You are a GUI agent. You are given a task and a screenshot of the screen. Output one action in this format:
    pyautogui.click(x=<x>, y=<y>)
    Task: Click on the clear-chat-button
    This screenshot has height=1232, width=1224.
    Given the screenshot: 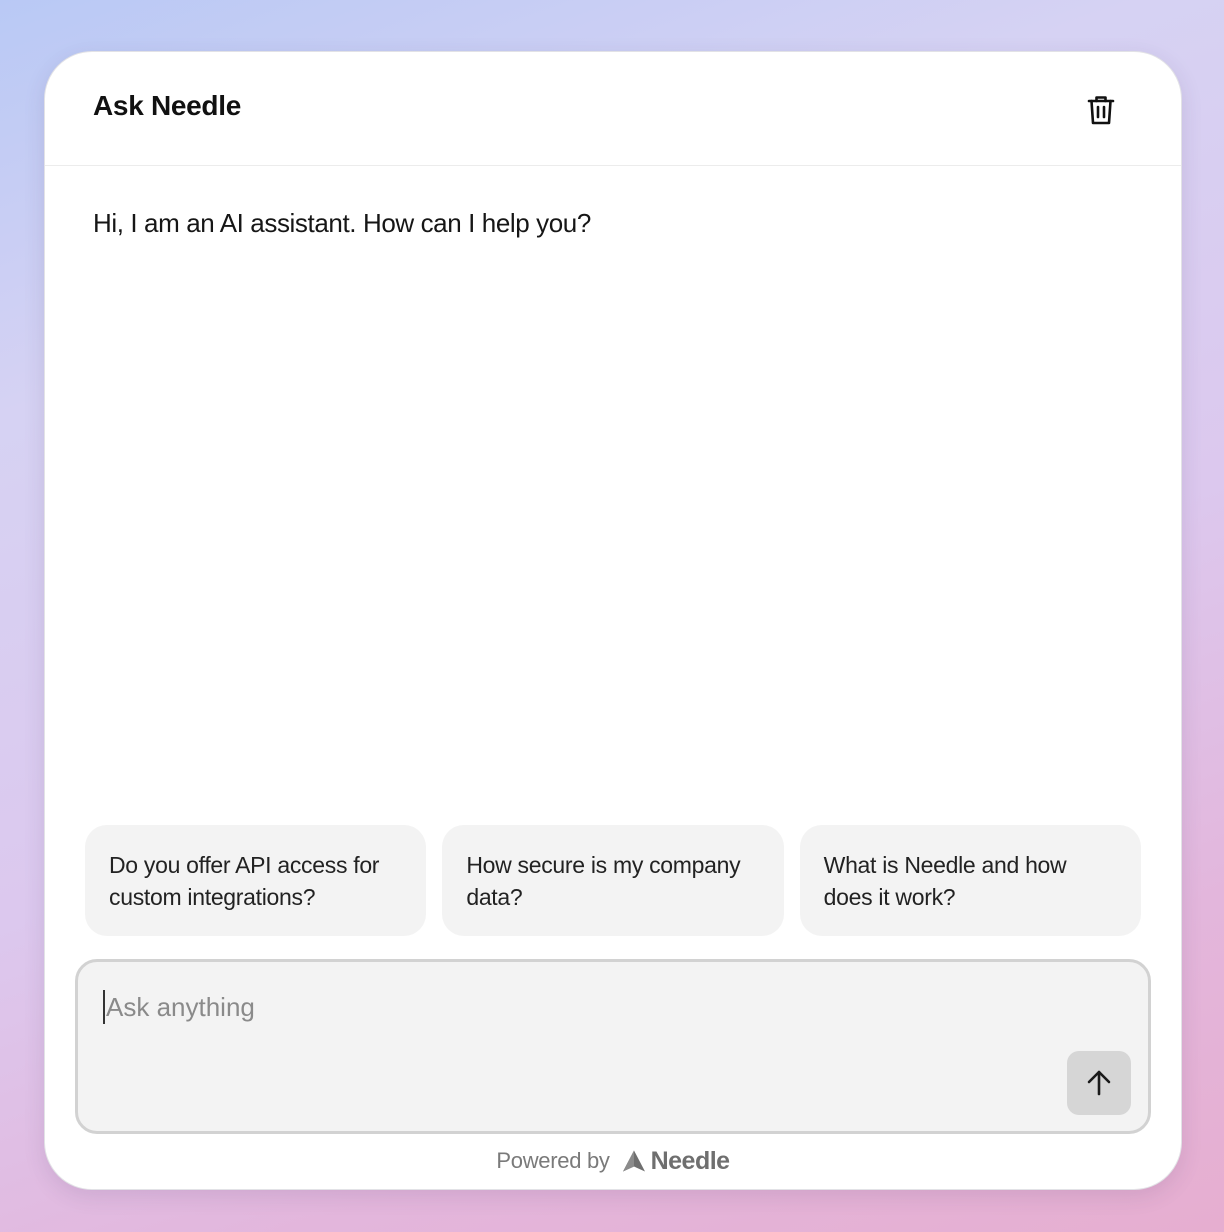 What is the action you would take?
    pyautogui.click(x=1101, y=110)
    